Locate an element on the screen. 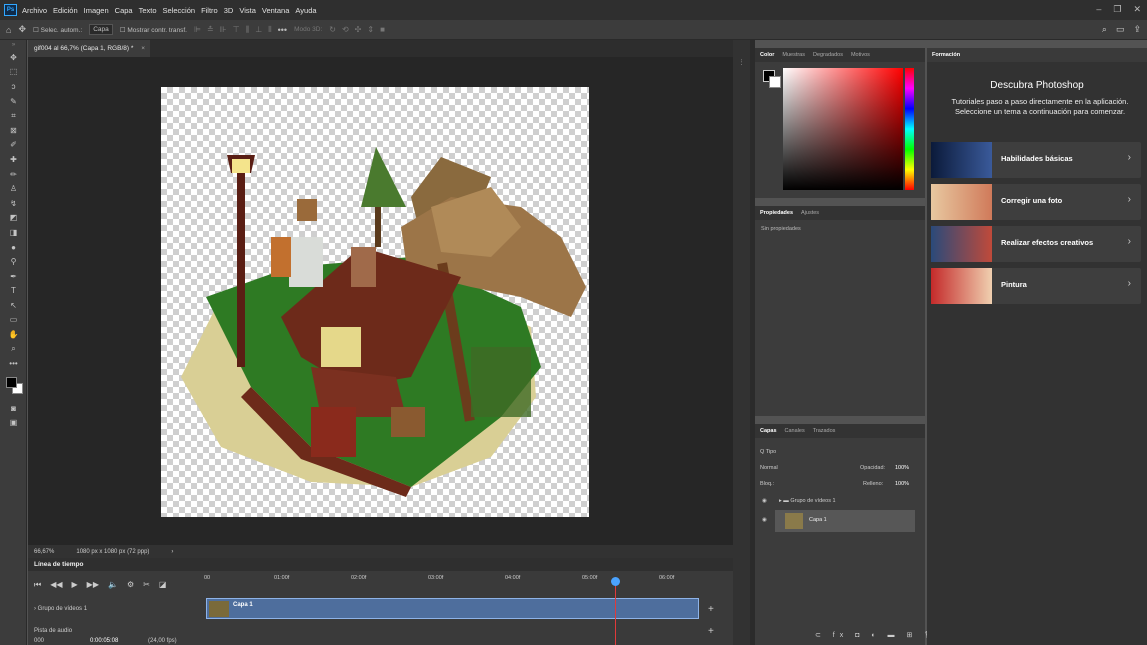 This screenshot has height=645, width=1147. foreground-color-swatch is located at coordinates (11, 383).